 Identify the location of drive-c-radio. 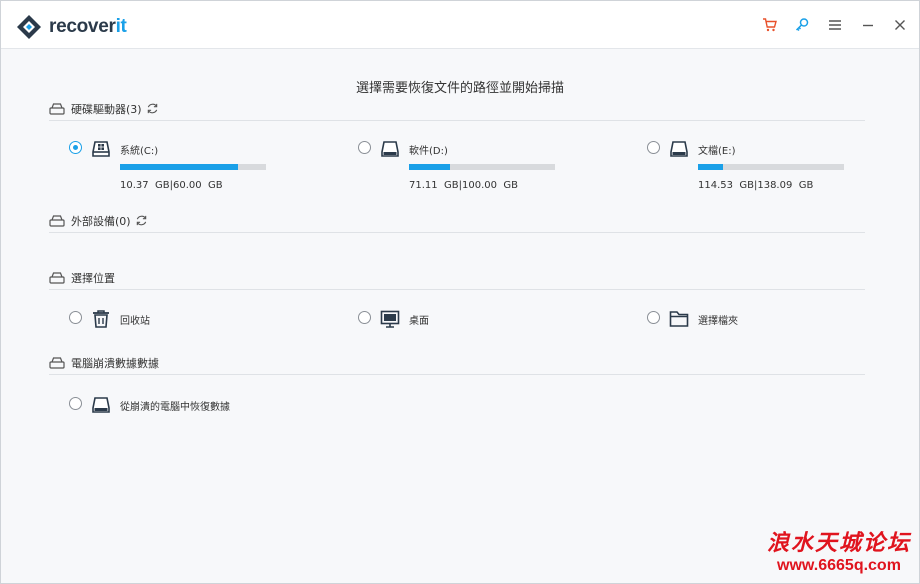
(75, 147).